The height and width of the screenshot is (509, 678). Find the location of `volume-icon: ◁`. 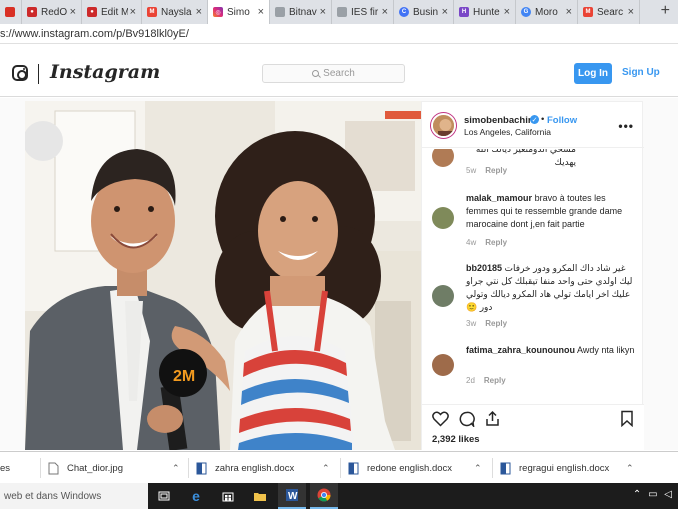

volume-icon: ◁ is located at coordinates (668, 494).